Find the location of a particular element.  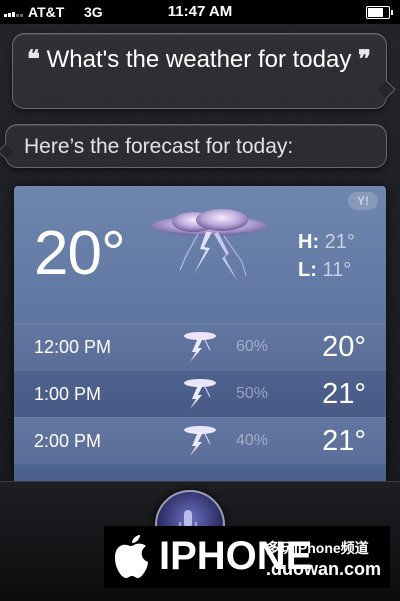

low-temperature: 11° is located at coordinates (337, 270).